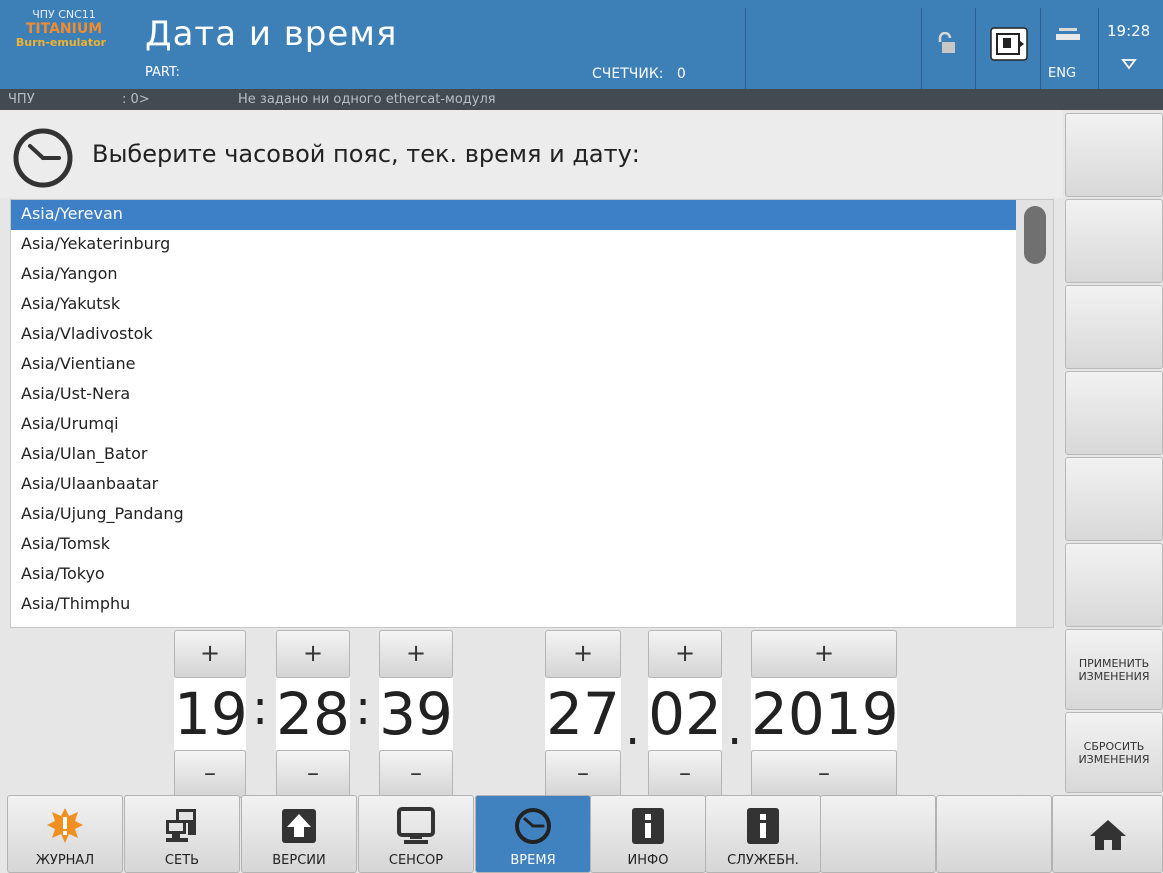  What do you see at coordinates (1129, 64) in the screenshot?
I see `dropdown-triangle-icon` at bounding box center [1129, 64].